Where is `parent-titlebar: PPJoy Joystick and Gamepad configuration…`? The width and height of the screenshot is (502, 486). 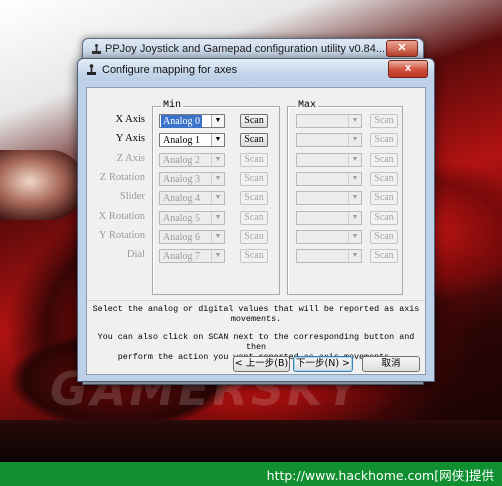
parent-titlebar: PPJoy Joystick and Gamepad configuration… is located at coordinates (253, 49).